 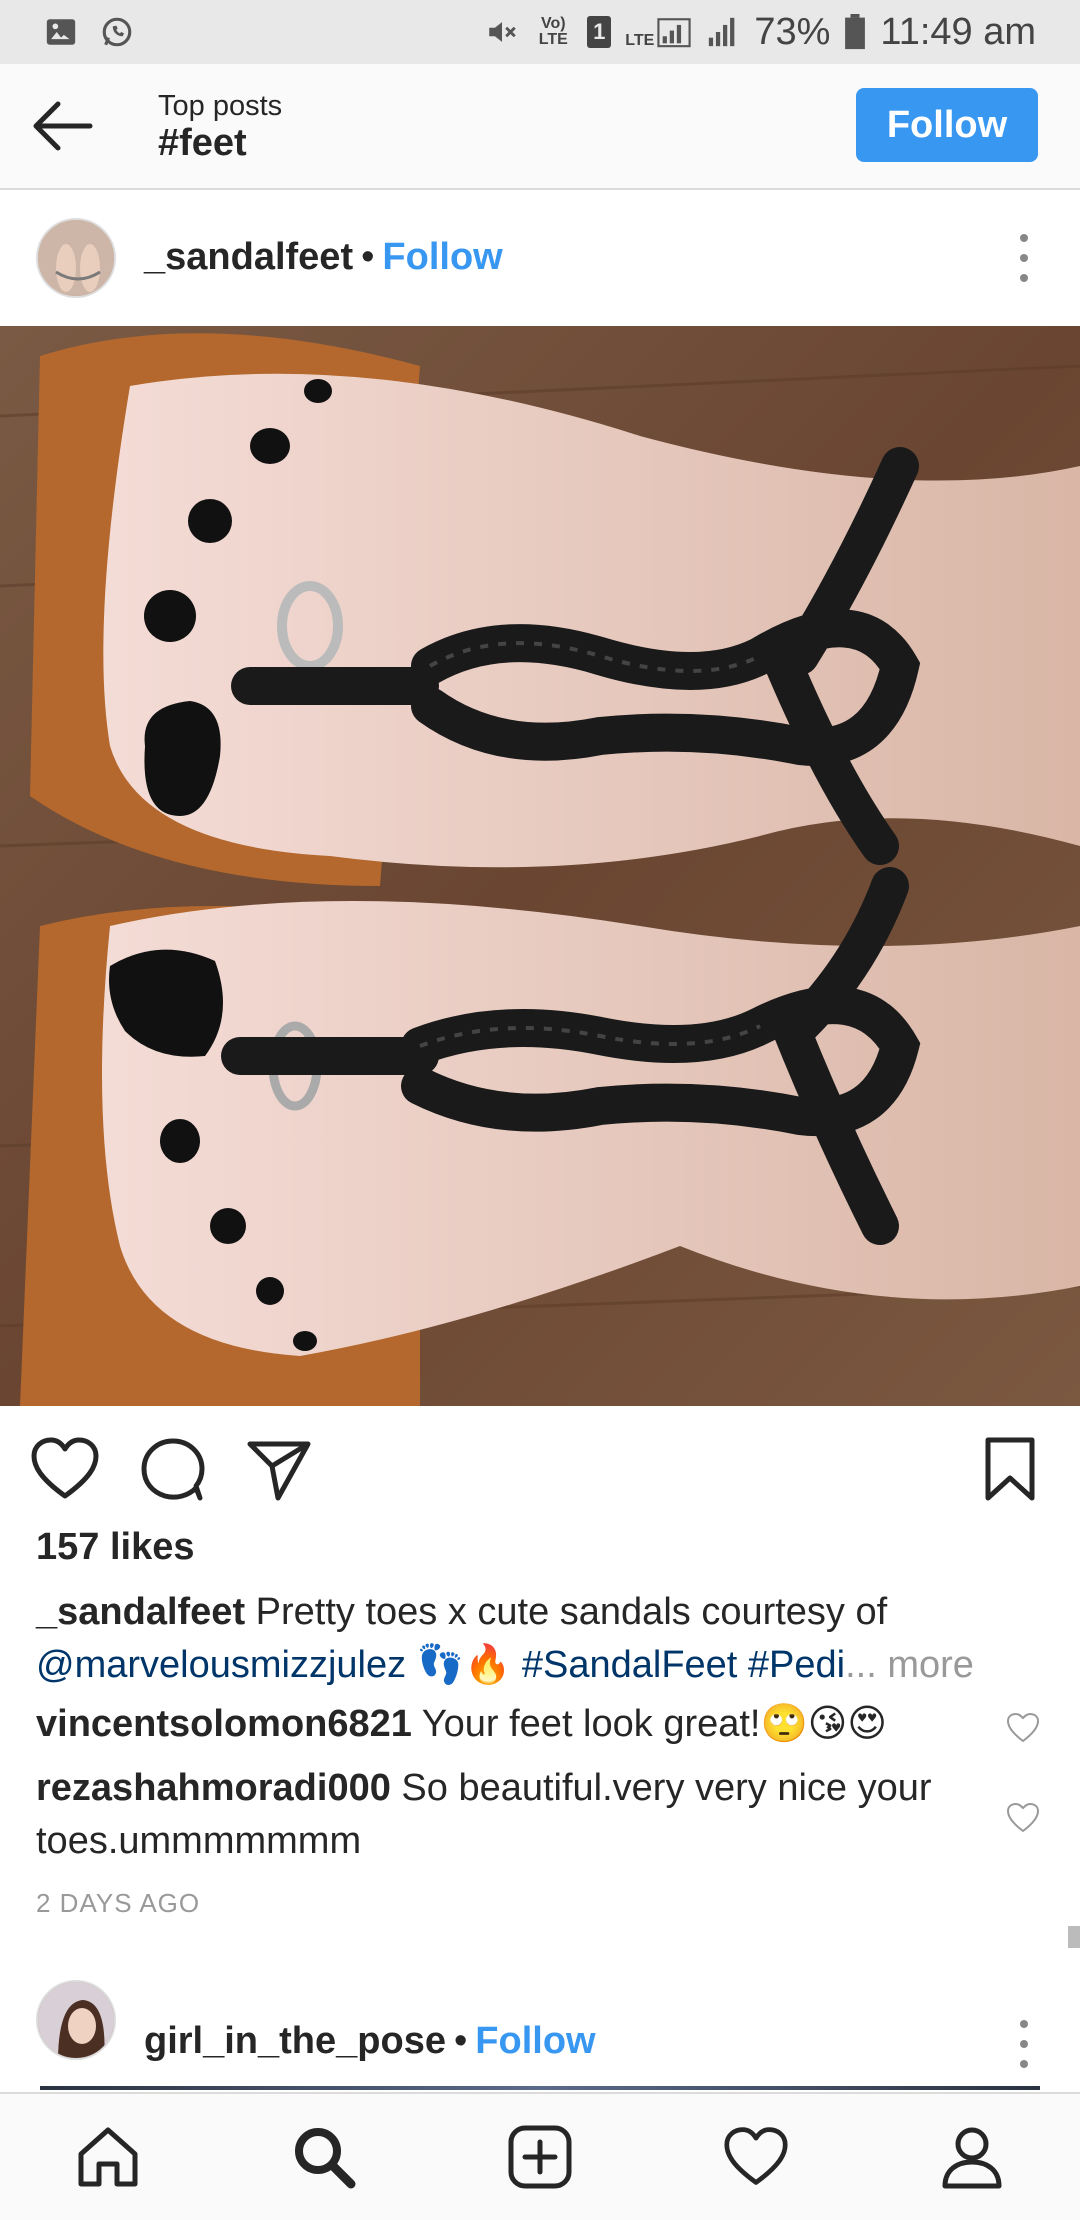 What do you see at coordinates (1074, 1937) in the screenshot?
I see `scrollbar-thumb` at bounding box center [1074, 1937].